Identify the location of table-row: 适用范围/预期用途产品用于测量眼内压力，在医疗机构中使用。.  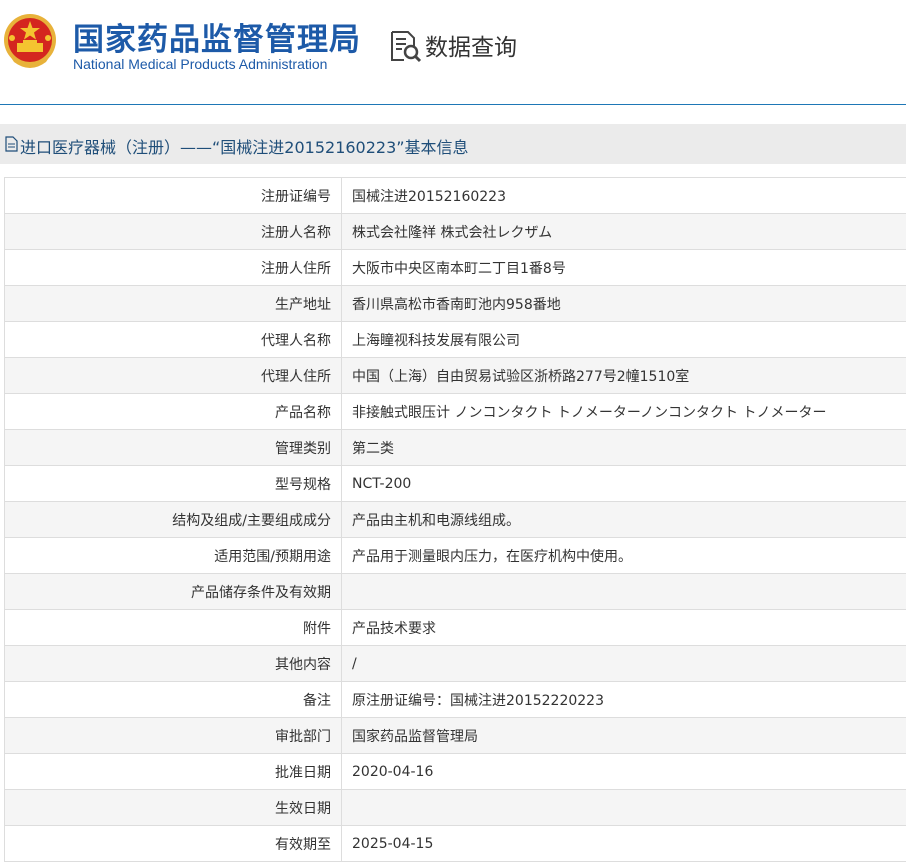
(455, 556).